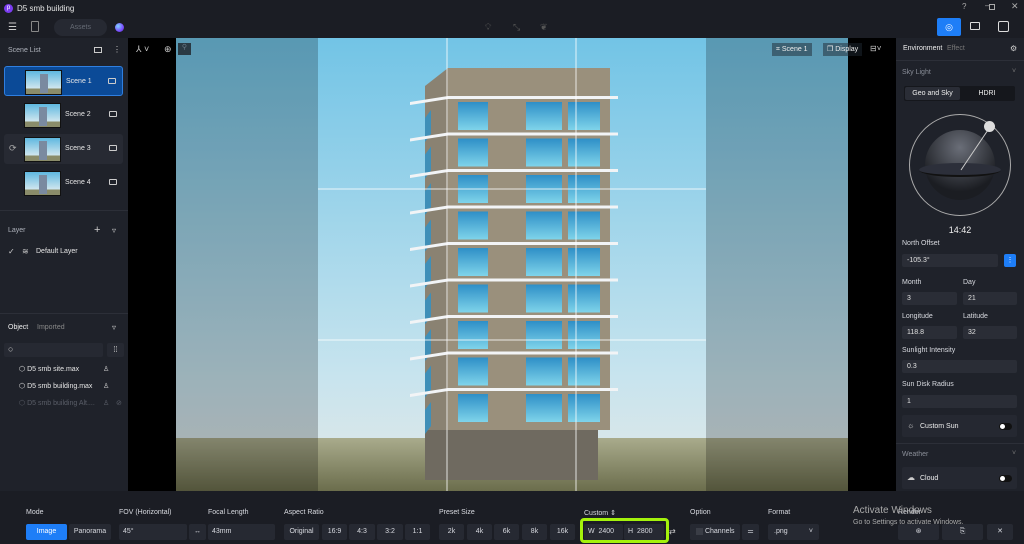 The image size is (1024, 544). What do you see at coordinates (49, 369) in the screenshot?
I see `object-item: ⬡ D5 smb site.max` at bounding box center [49, 369].